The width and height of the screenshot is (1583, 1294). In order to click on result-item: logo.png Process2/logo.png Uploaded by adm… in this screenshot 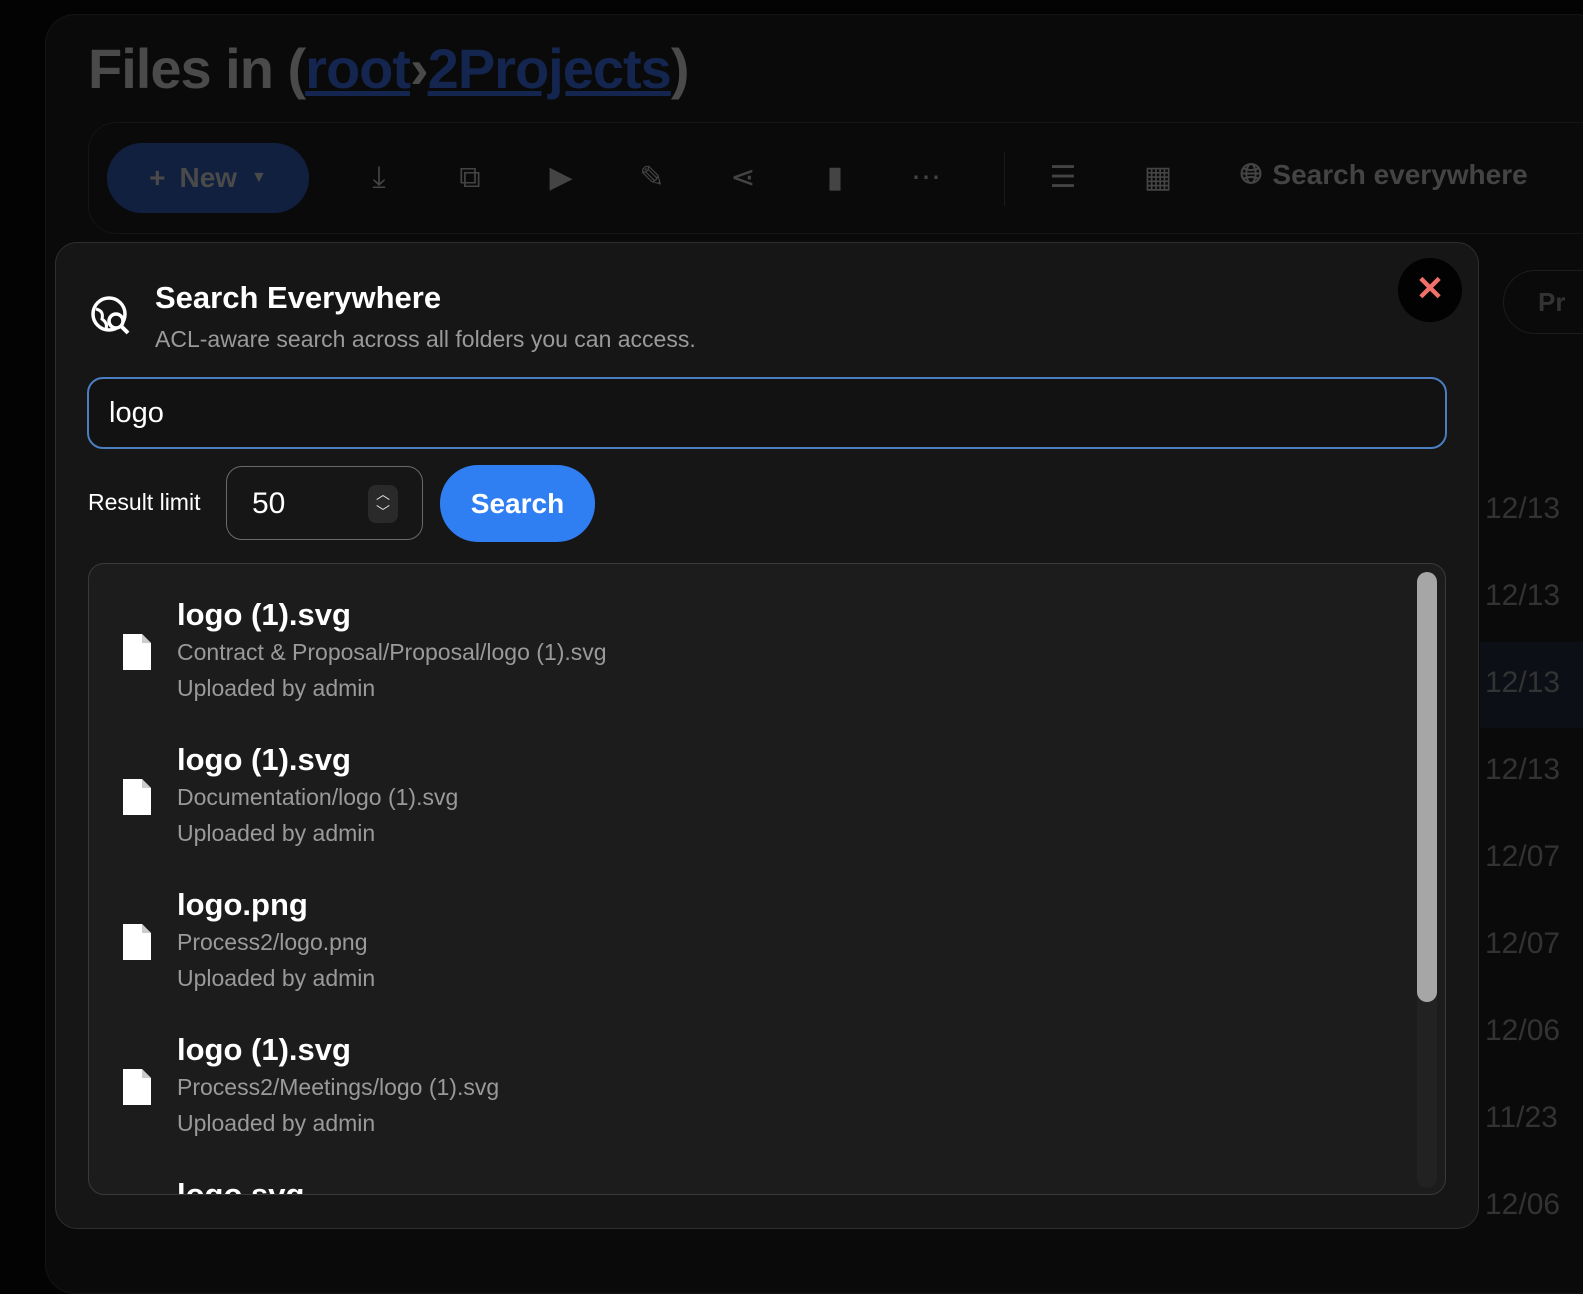, I will do `click(767, 926)`.